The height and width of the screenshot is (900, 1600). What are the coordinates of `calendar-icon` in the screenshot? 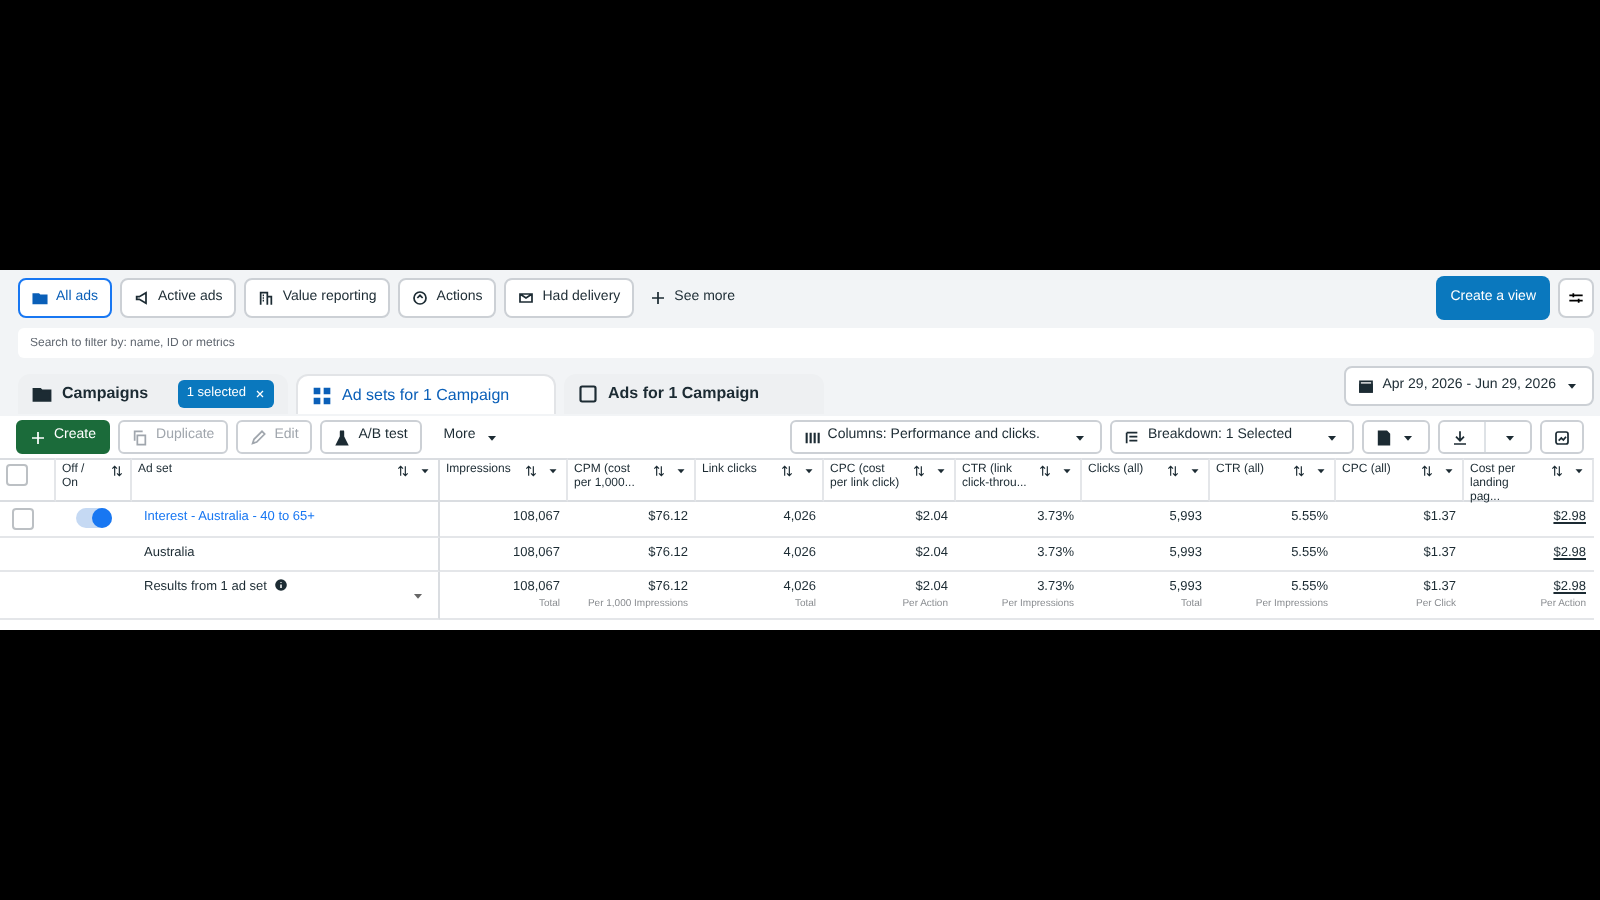 It's located at (1366, 386).